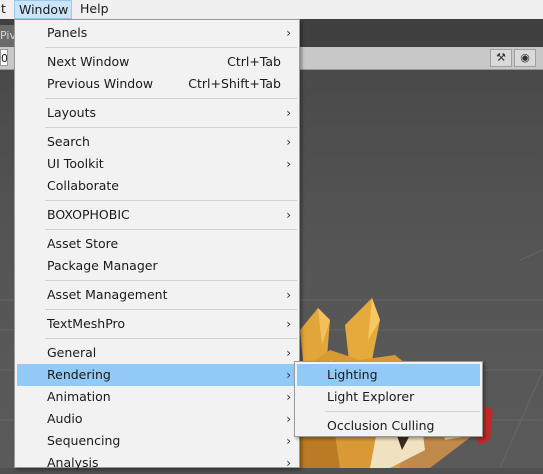 This screenshot has height=474, width=543. I want to click on menu-item-label: Sequencing, so click(84, 440).